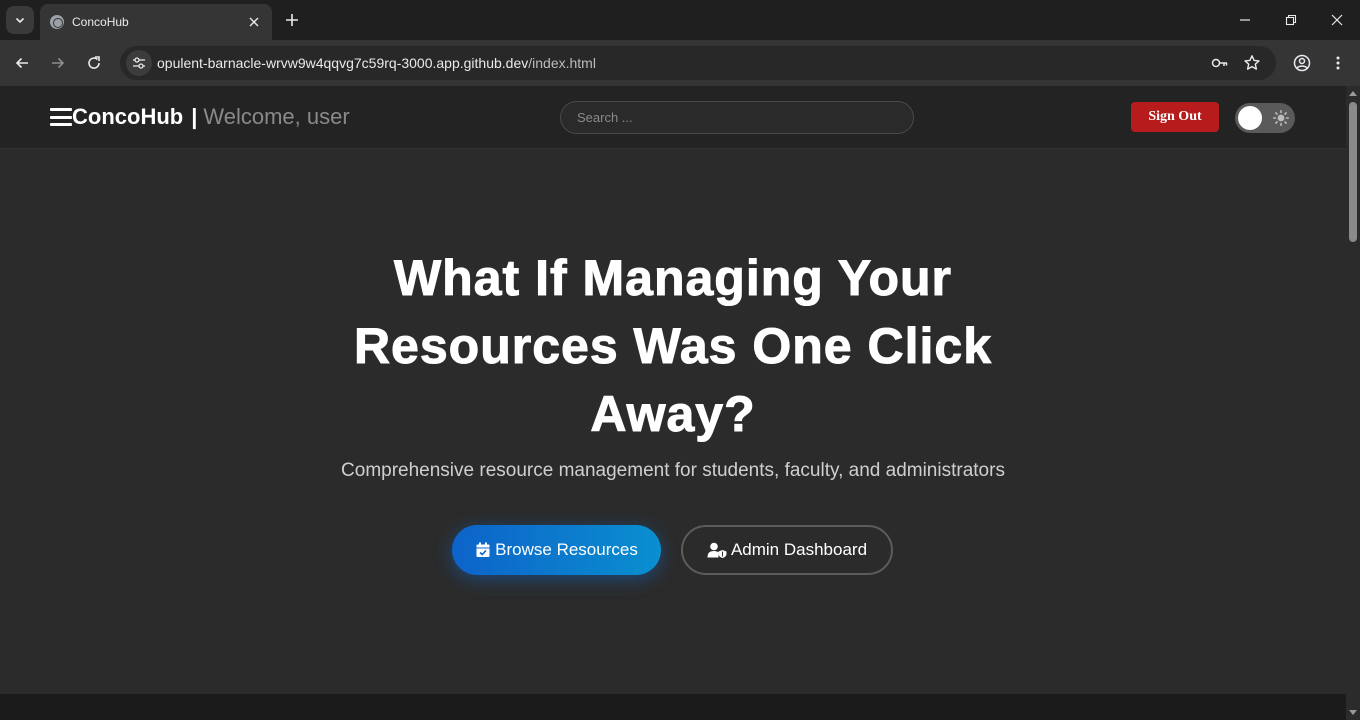 This screenshot has height=720, width=1360. I want to click on scroll-up-arrow-icon, so click(1353, 94).